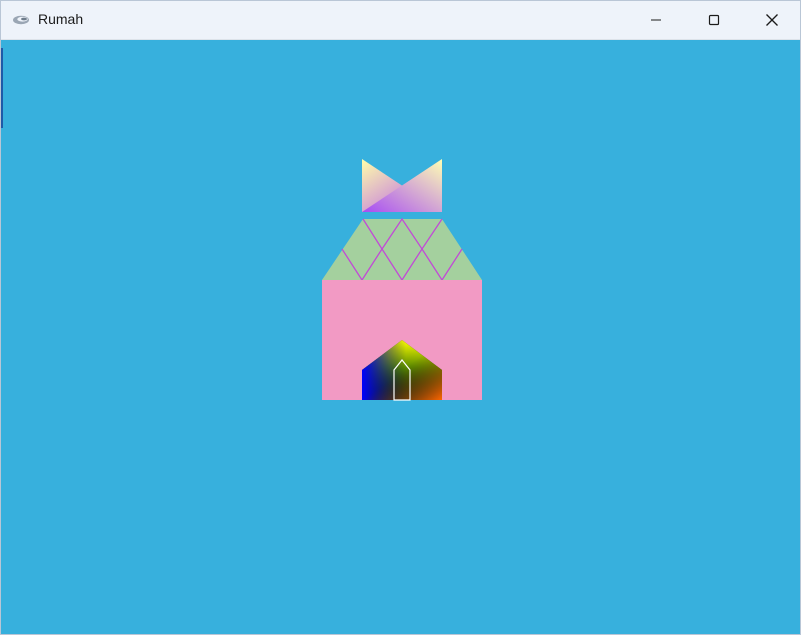  I want to click on maximize-button, so click(714, 20).